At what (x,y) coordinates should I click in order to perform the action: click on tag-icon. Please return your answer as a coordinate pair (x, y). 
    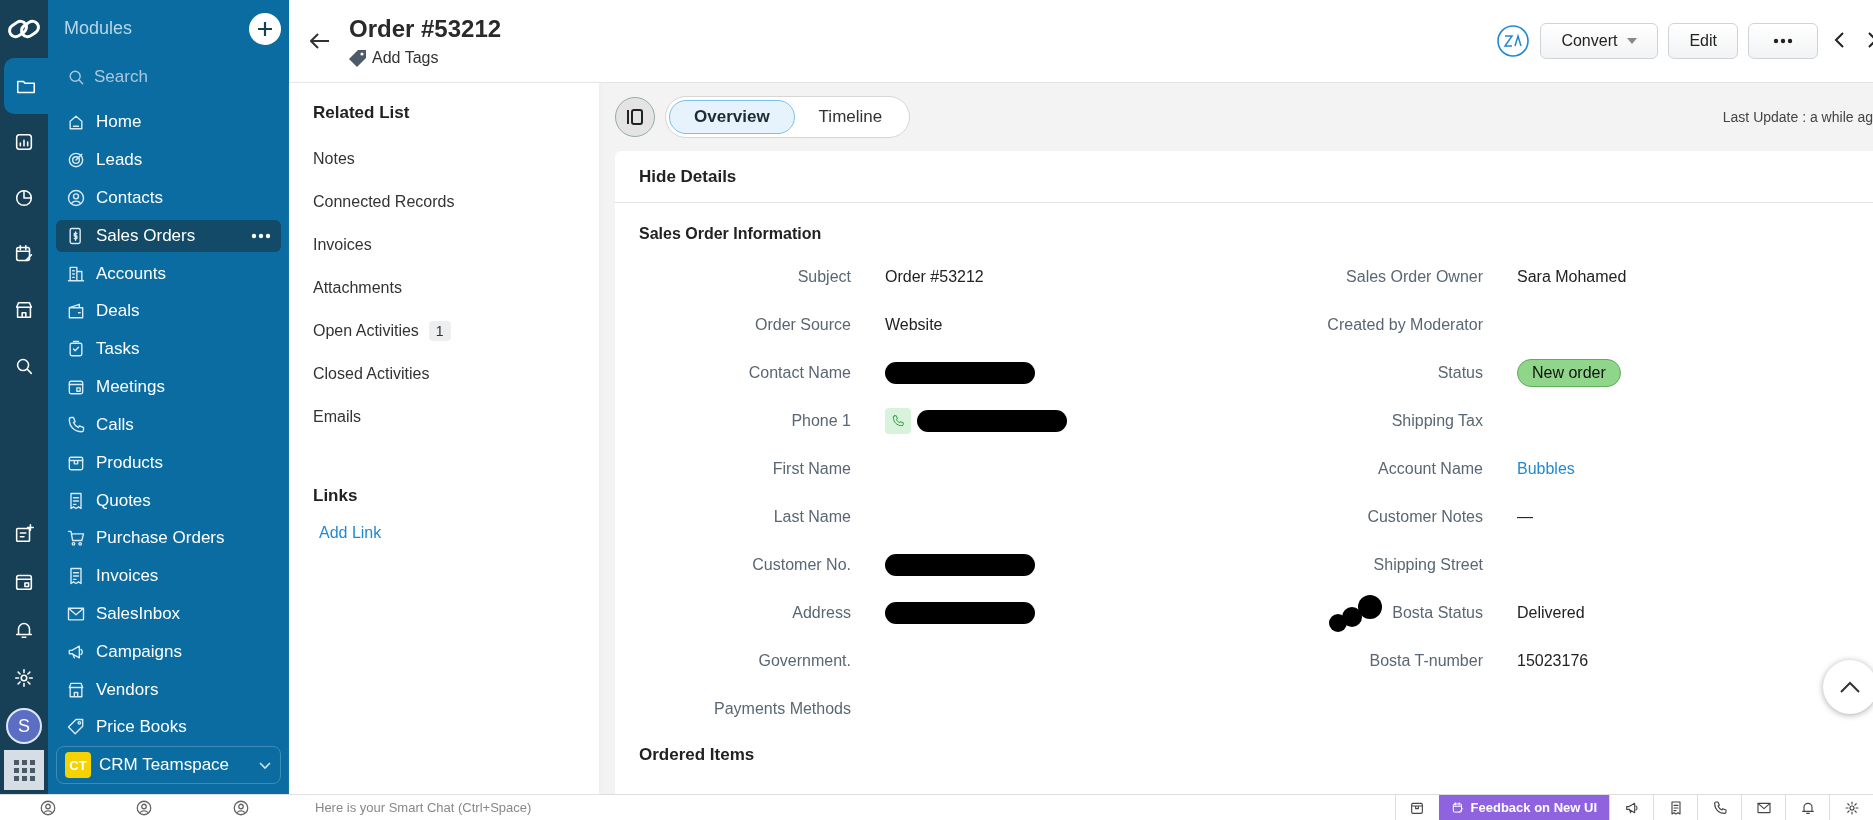
    Looking at the image, I should click on (358, 58).